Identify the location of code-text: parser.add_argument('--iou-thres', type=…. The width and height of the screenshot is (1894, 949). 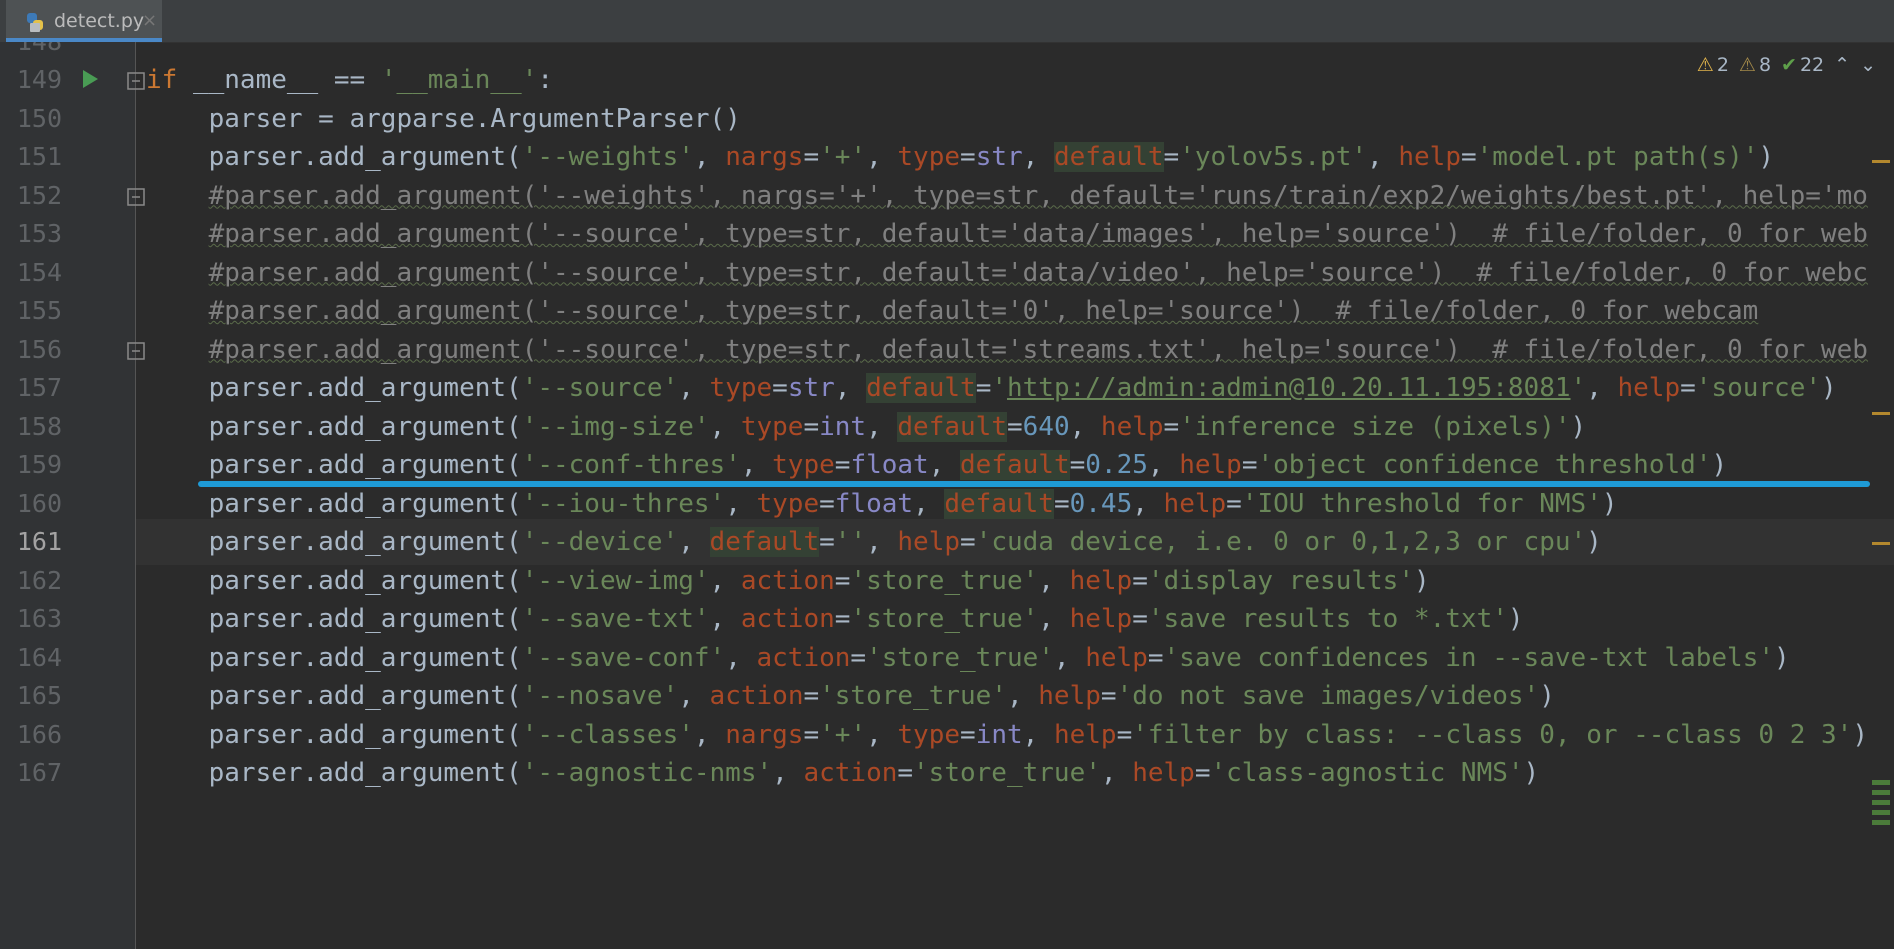
(882, 503).